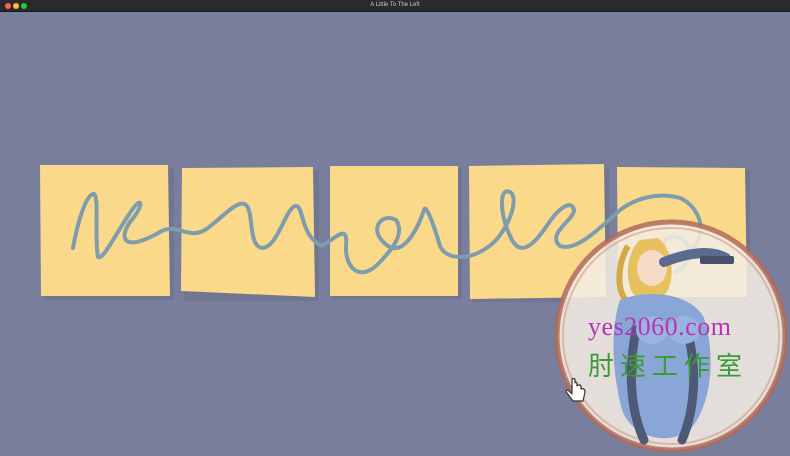 The image size is (790, 456). I want to click on watermark-url-text: yes2060.com, so click(660, 326).